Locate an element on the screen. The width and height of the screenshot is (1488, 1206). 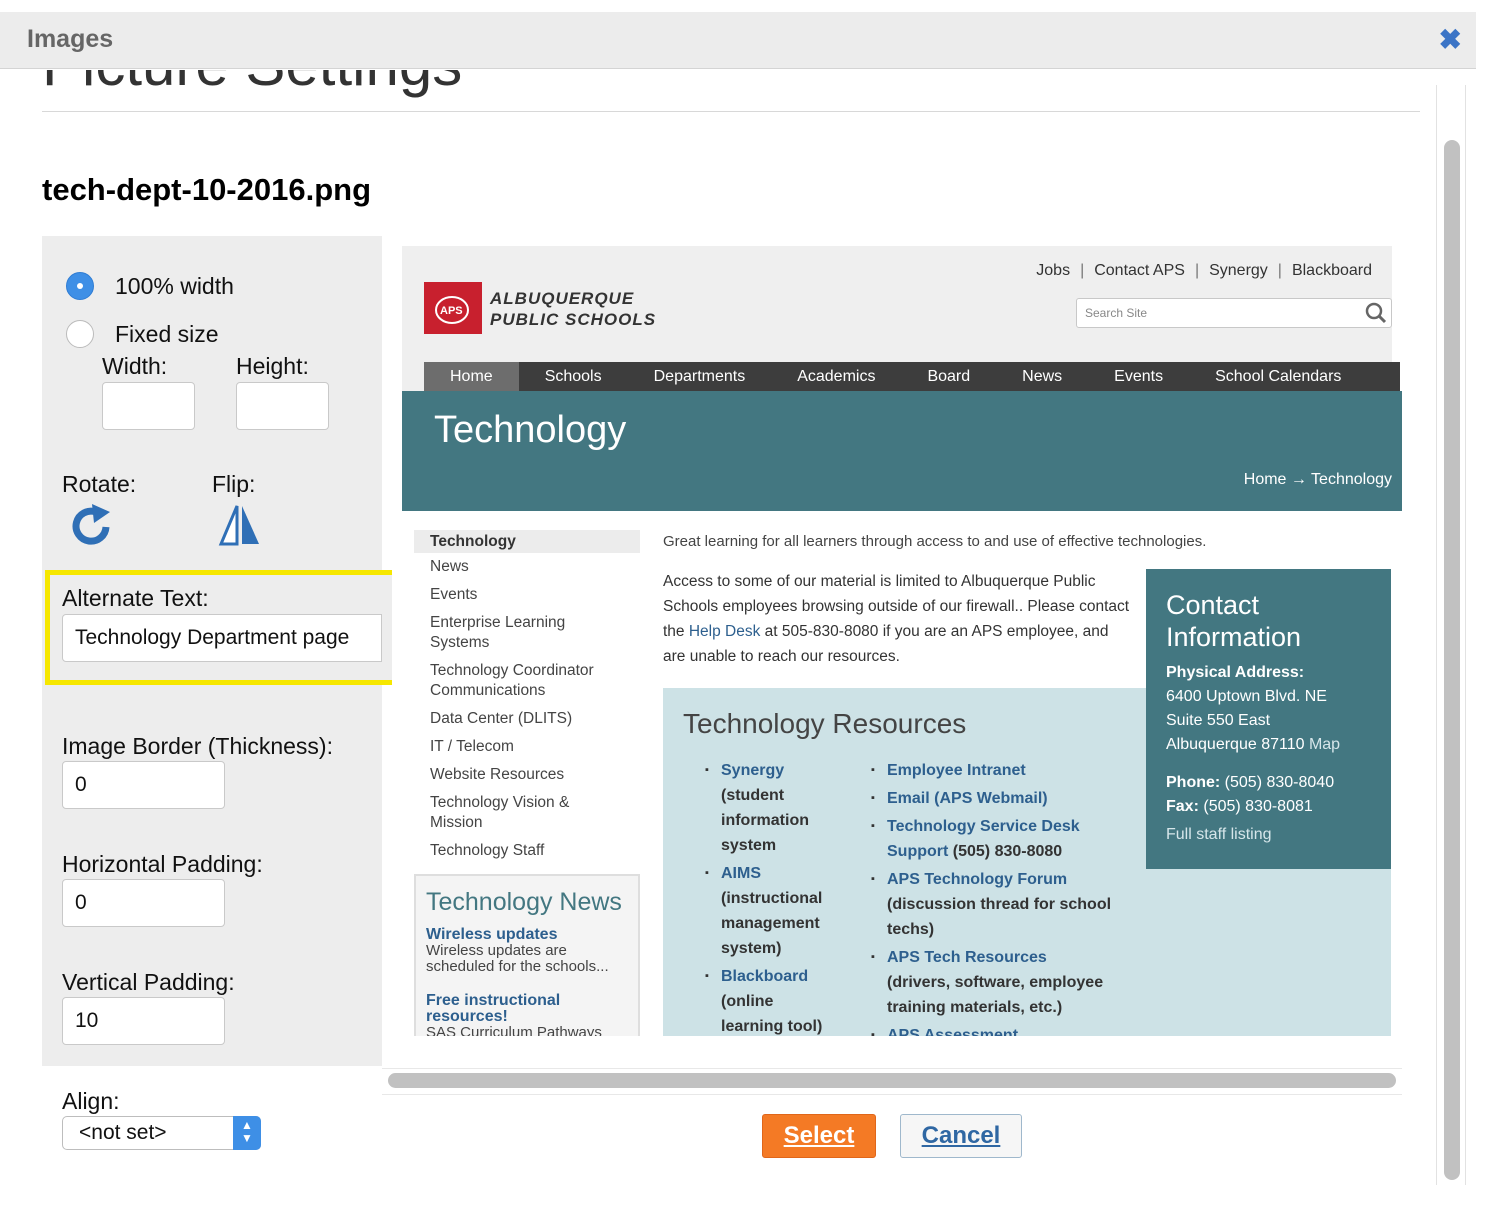
border-input is located at coordinates (143, 785).